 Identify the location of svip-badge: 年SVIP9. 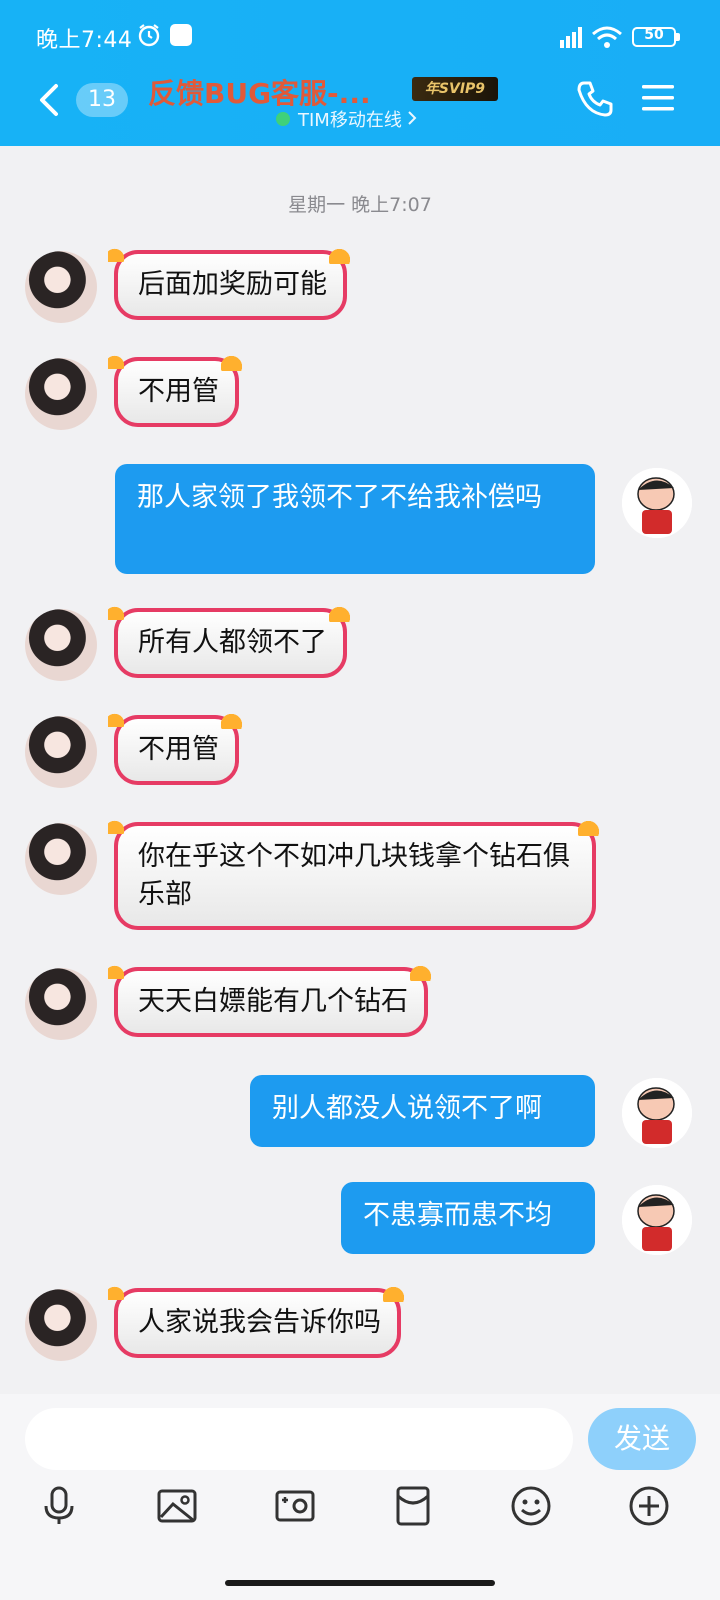
(455, 89).